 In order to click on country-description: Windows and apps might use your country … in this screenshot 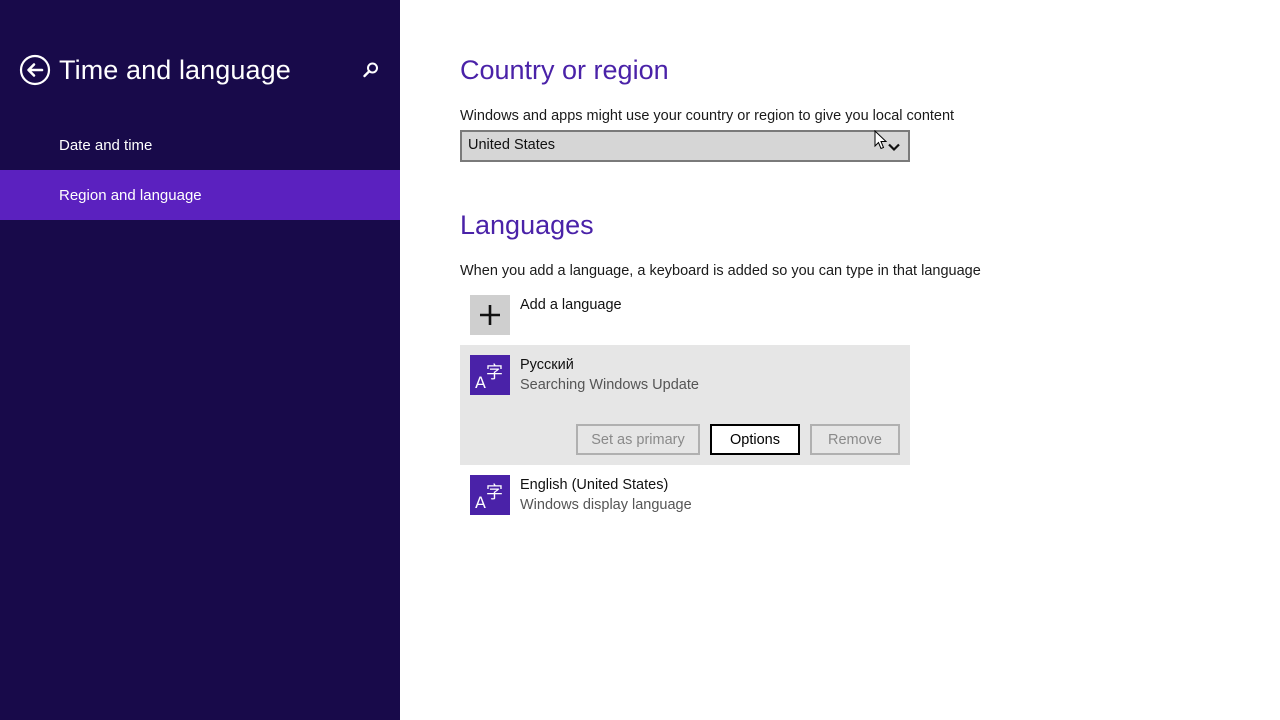, I will do `click(707, 116)`.